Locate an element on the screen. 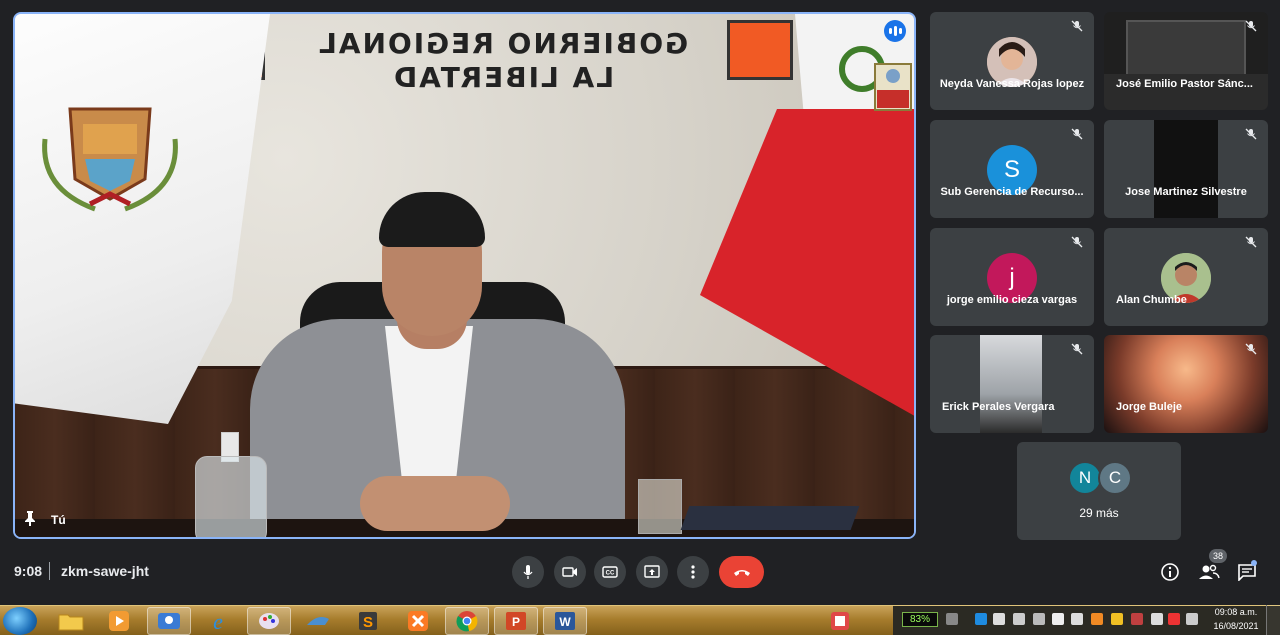  orange-plate-right is located at coordinates (760, 50).